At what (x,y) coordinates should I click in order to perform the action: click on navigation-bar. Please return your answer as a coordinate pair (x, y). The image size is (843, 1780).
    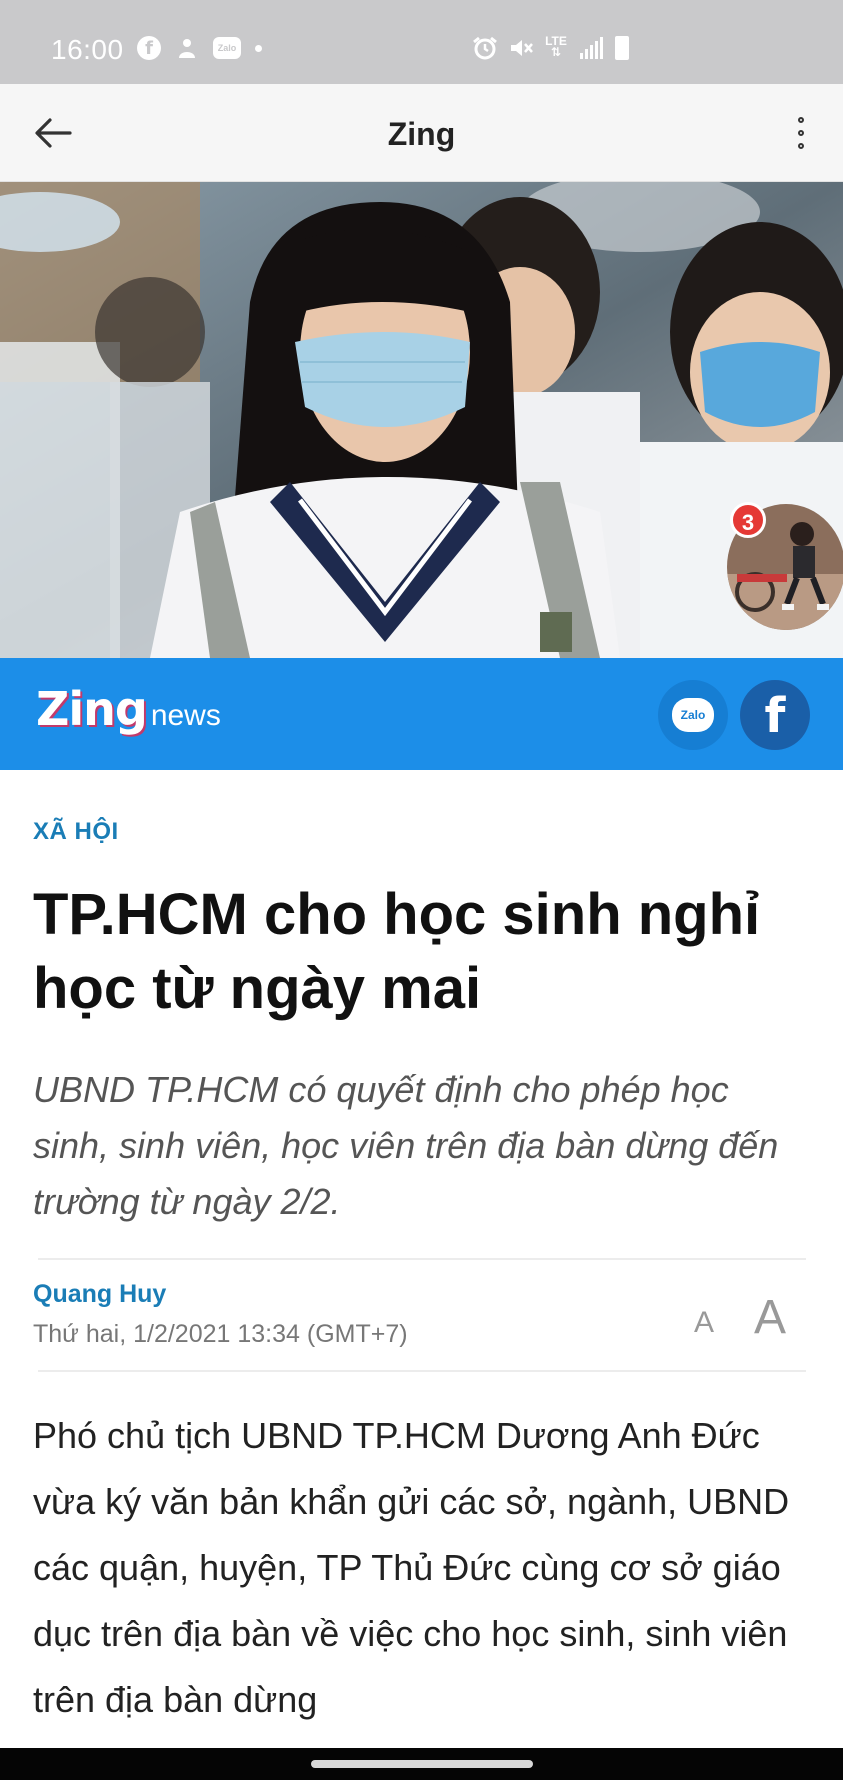
    Looking at the image, I should click on (421, 1764).